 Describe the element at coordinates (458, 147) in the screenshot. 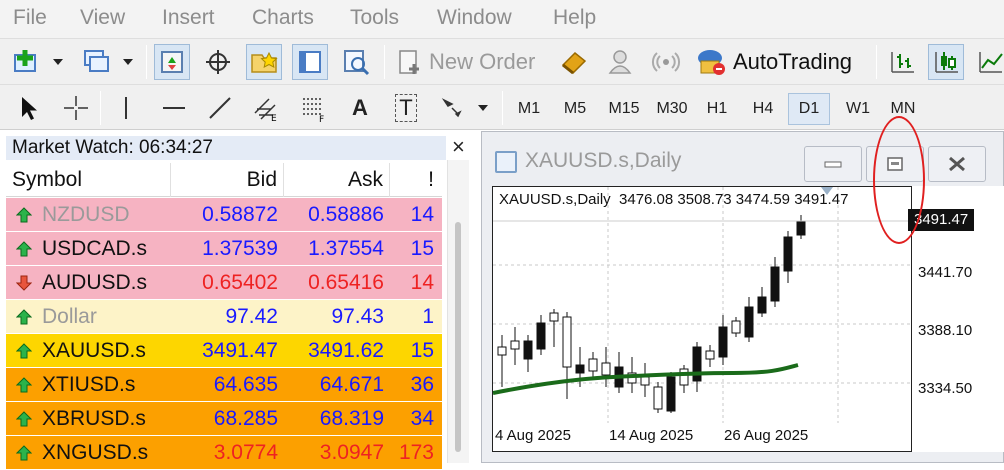

I see `market-watch-close-button: ×` at that location.